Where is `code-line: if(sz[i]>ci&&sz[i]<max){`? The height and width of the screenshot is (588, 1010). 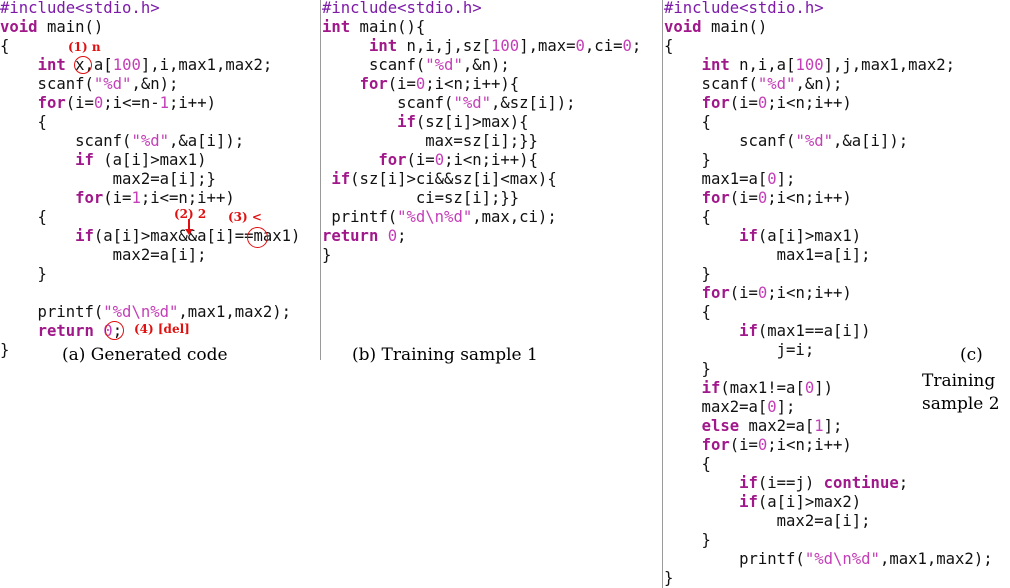 code-line: if(sz[i]>ci&&sz[i]<max){ is located at coordinates (481, 179).